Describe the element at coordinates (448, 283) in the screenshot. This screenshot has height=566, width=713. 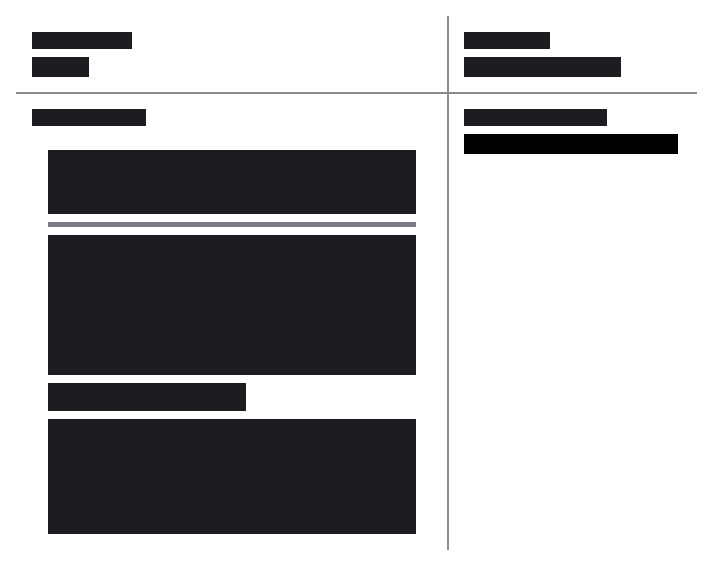
I see `vertical-divider` at that location.